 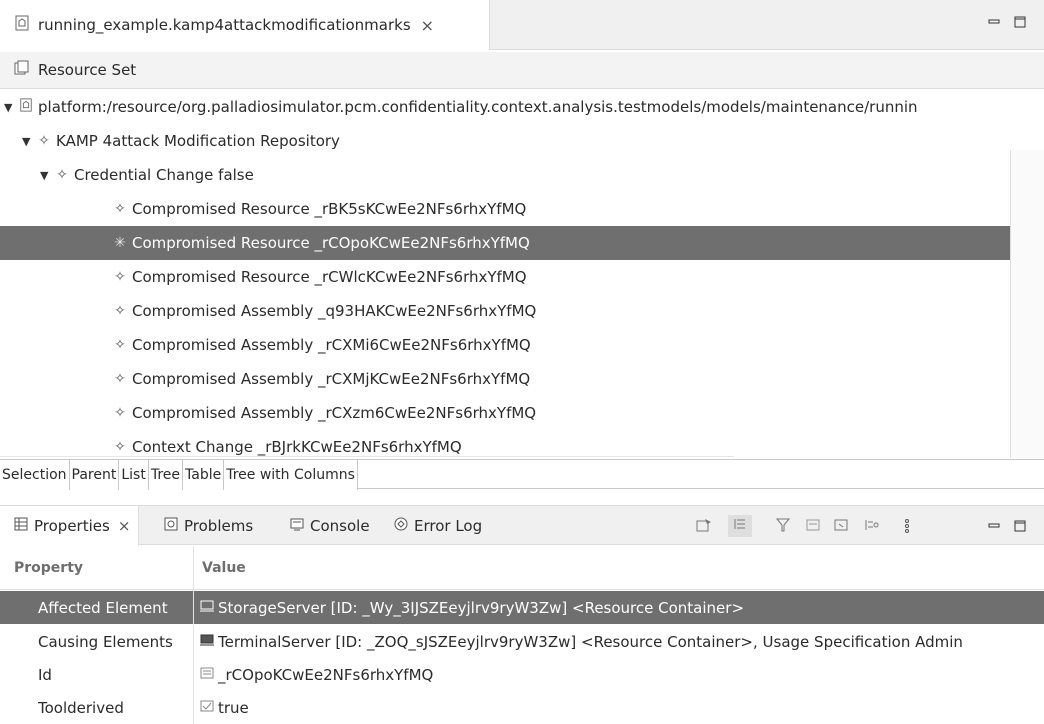 I want to click on column-header-property: Property, so click(x=97, y=567).